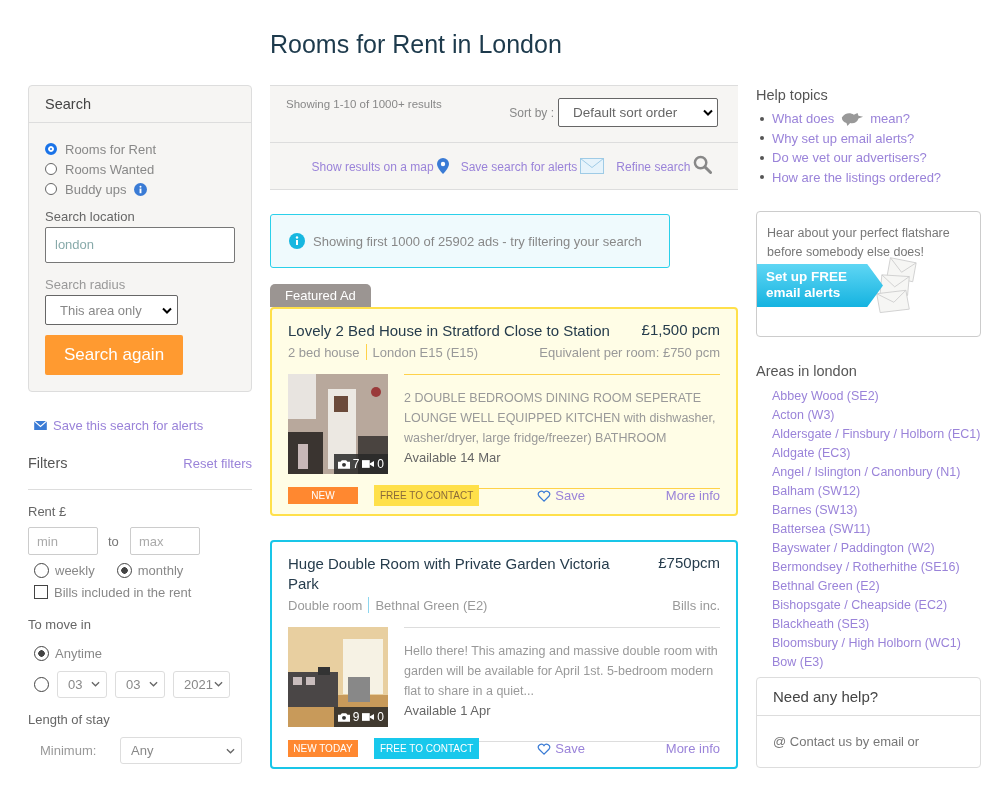 Image resolution: width=1003 pixels, height=798 pixels. What do you see at coordinates (703, 164) in the screenshot?
I see `search-icon` at bounding box center [703, 164].